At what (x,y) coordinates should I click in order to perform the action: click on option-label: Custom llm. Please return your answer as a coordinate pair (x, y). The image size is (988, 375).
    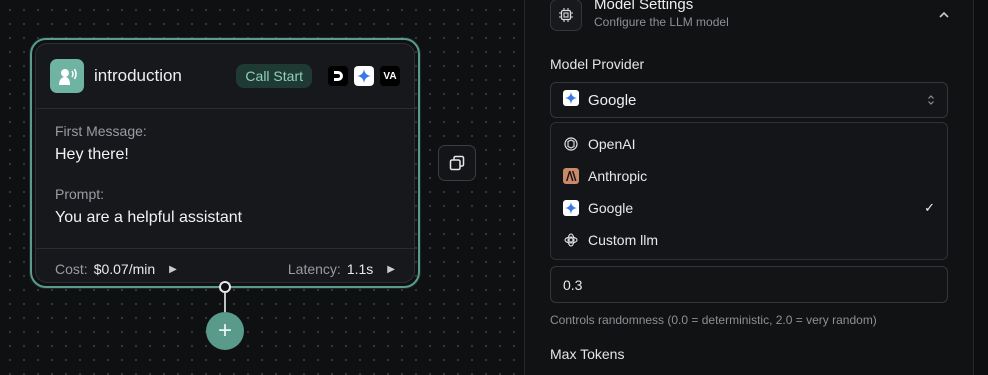
    Looking at the image, I should click on (623, 240).